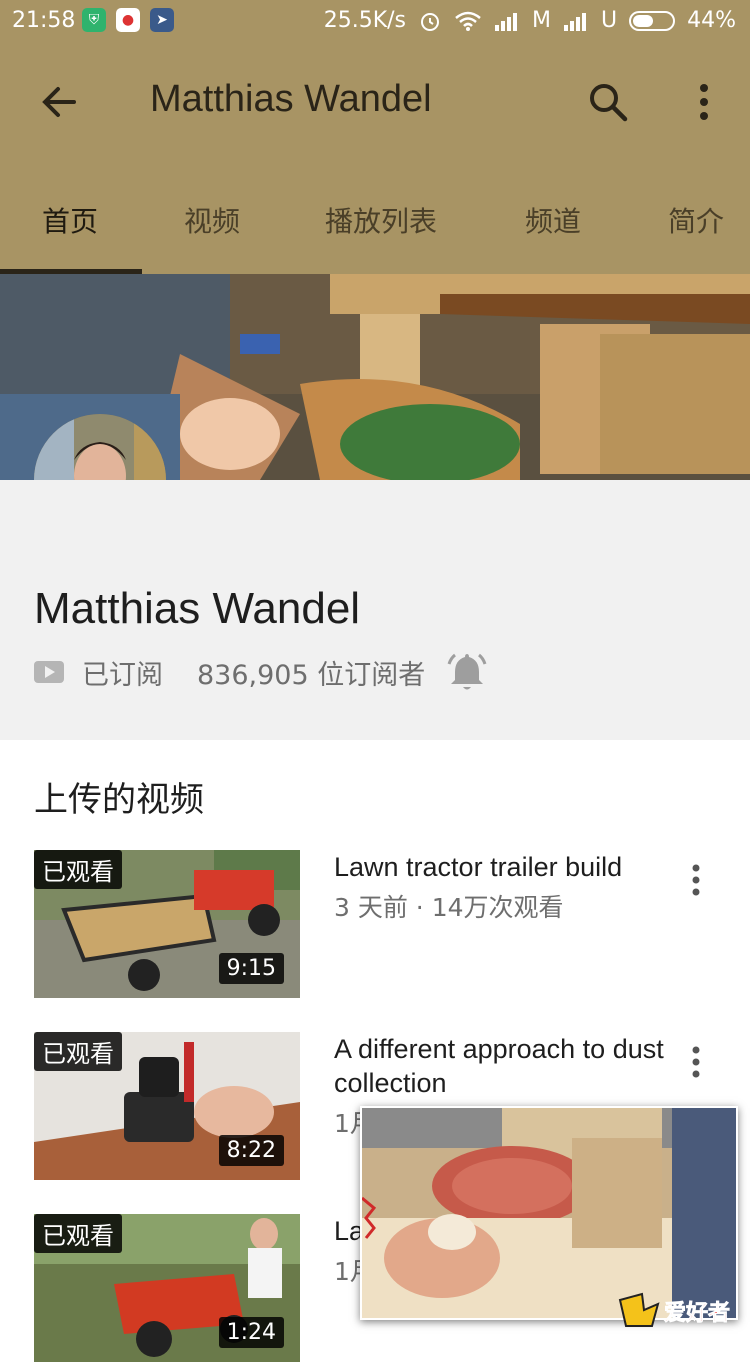 This screenshot has height=1364, width=750. Describe the element at coordinates (696, 220) in the screenshot. I see `tab-about: 简介` at that location.